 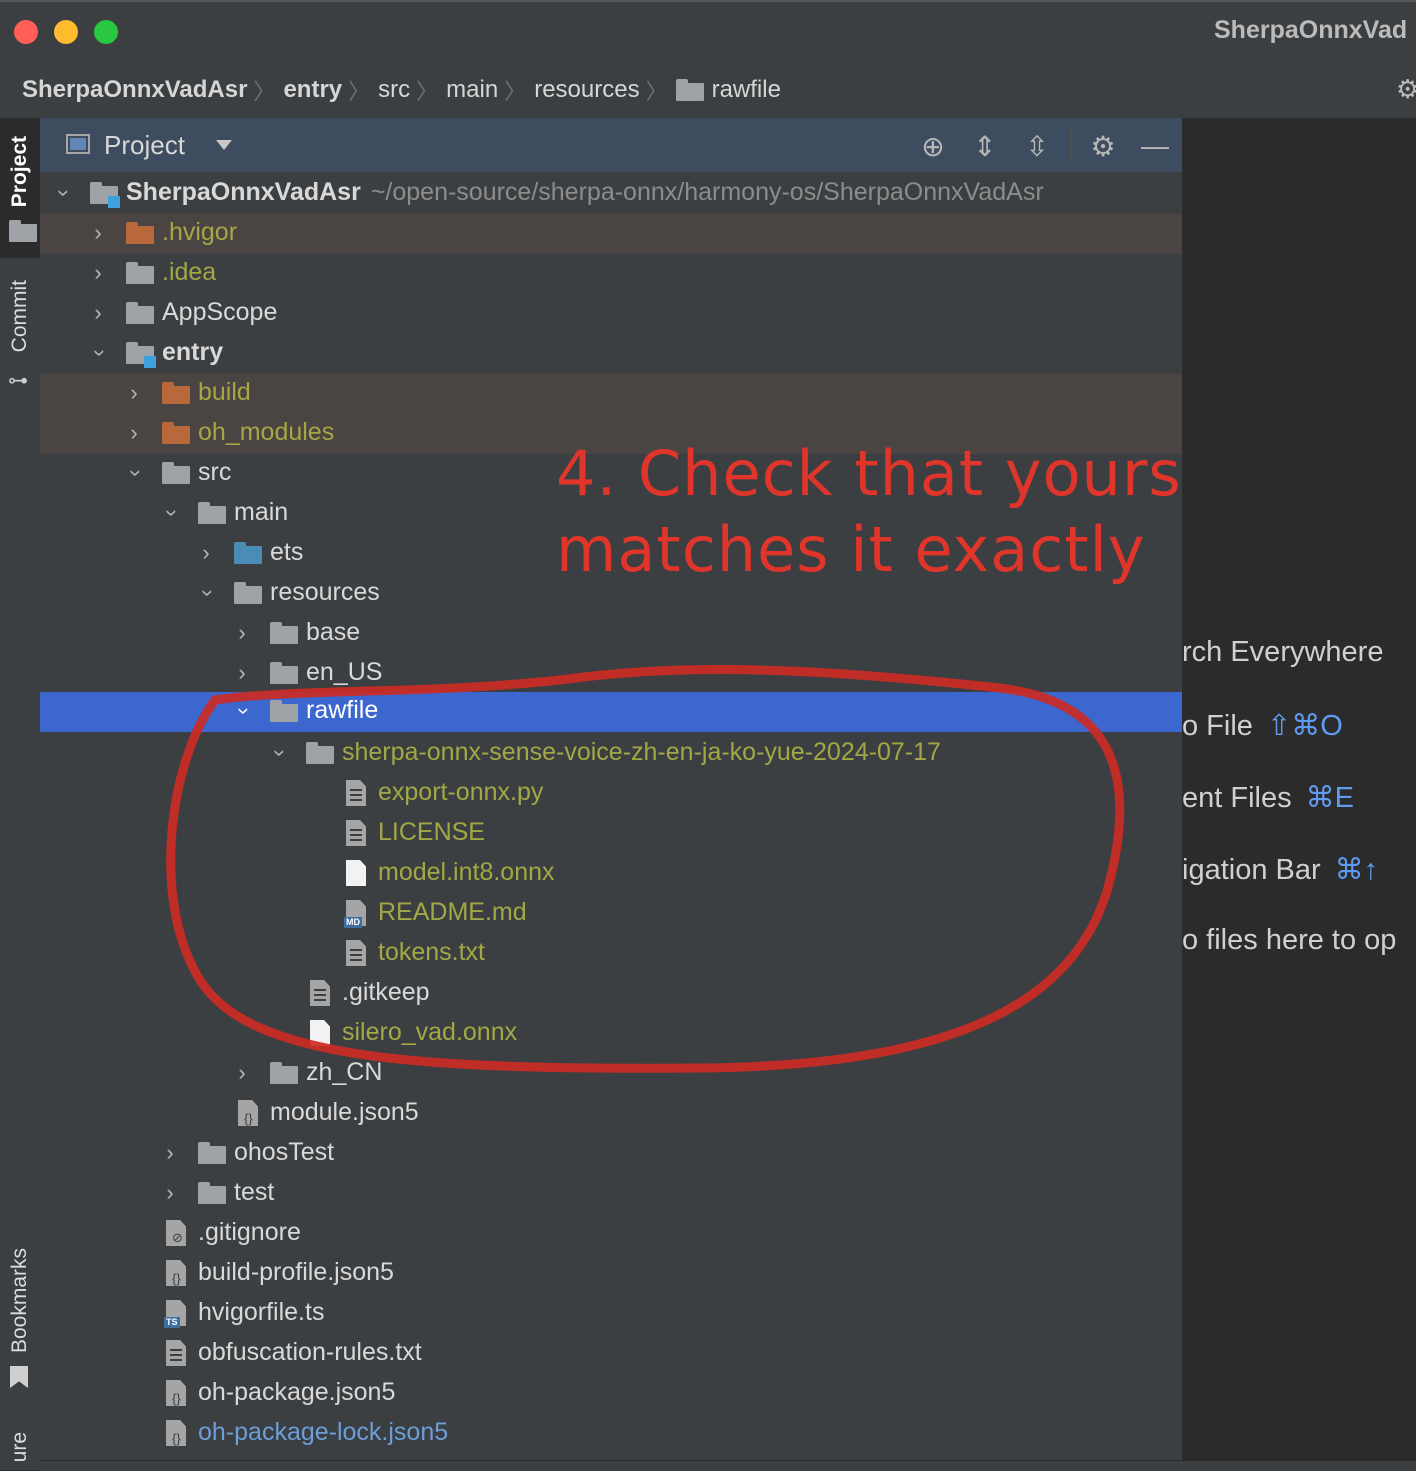 I want to click on hide-icon: —, so click(x=1155, y=146).